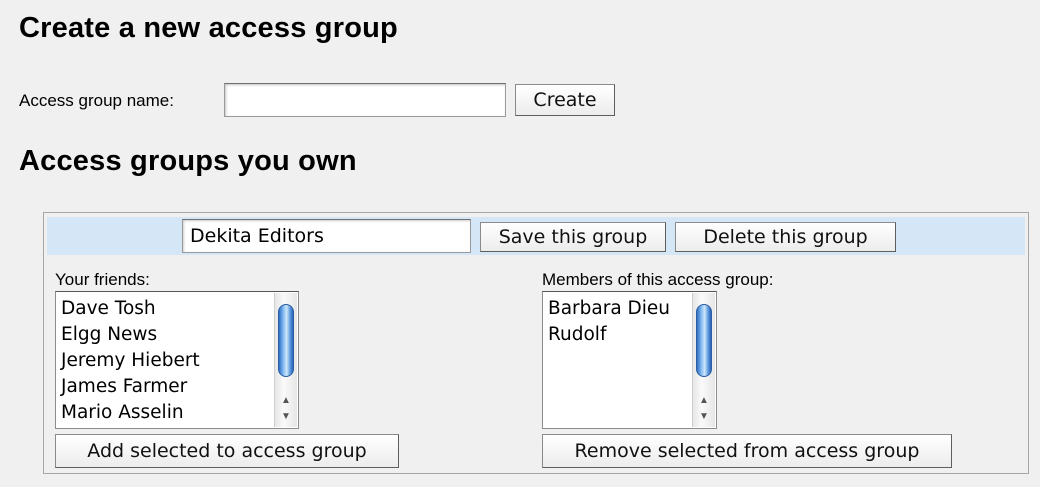 The image size is (1040, 487). What do you see at coordinates (167, 387) in the screenshot?
I see `list-item: James Farmer` at bounding box center [167, 387].